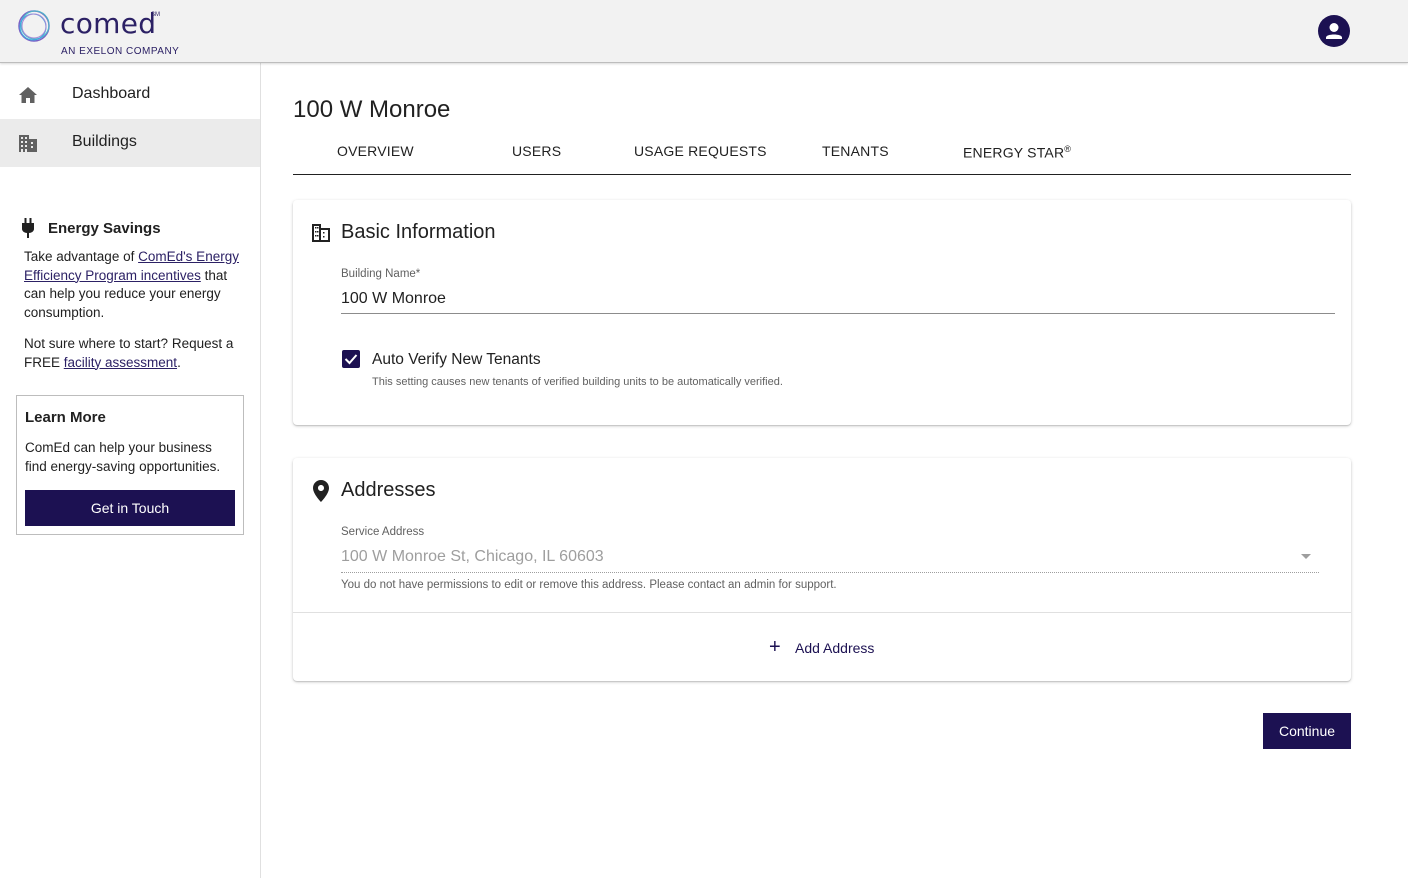  Describe the element at coordinates (65, 417) in the screenshot. I see `learn-more-title: Learn More` at that location.